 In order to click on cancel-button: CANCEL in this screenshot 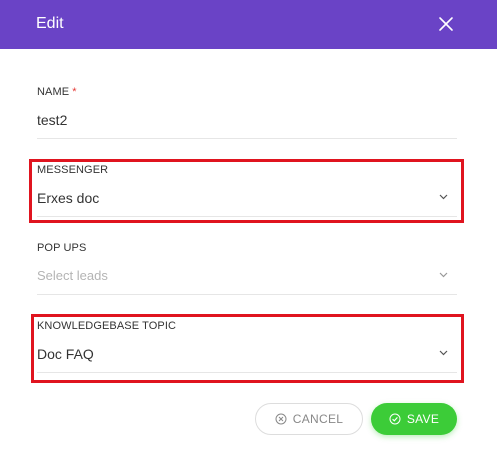, I will do `click(309, 419)`.